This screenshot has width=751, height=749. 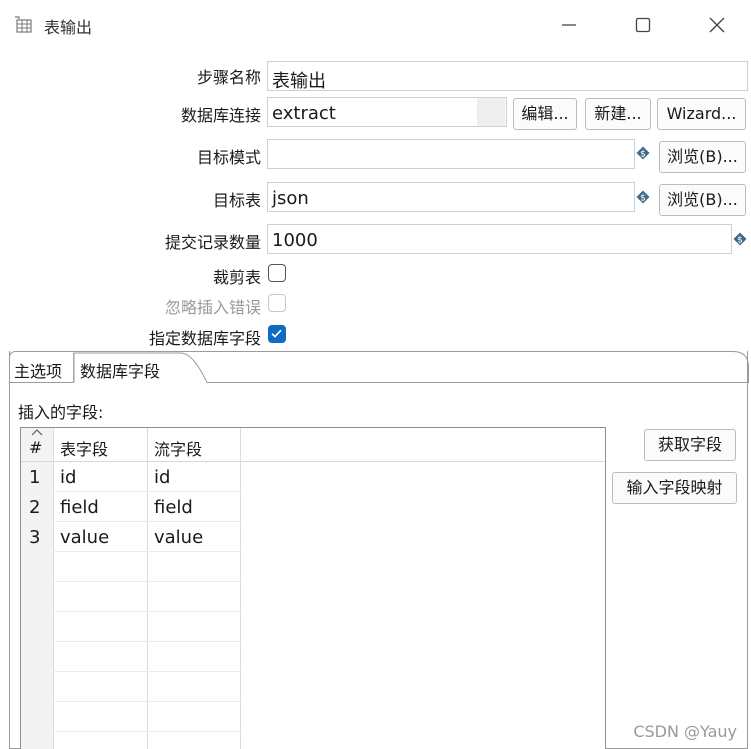 I want to click on target-schema-label: 目标模式, so click(x=228, y=157).